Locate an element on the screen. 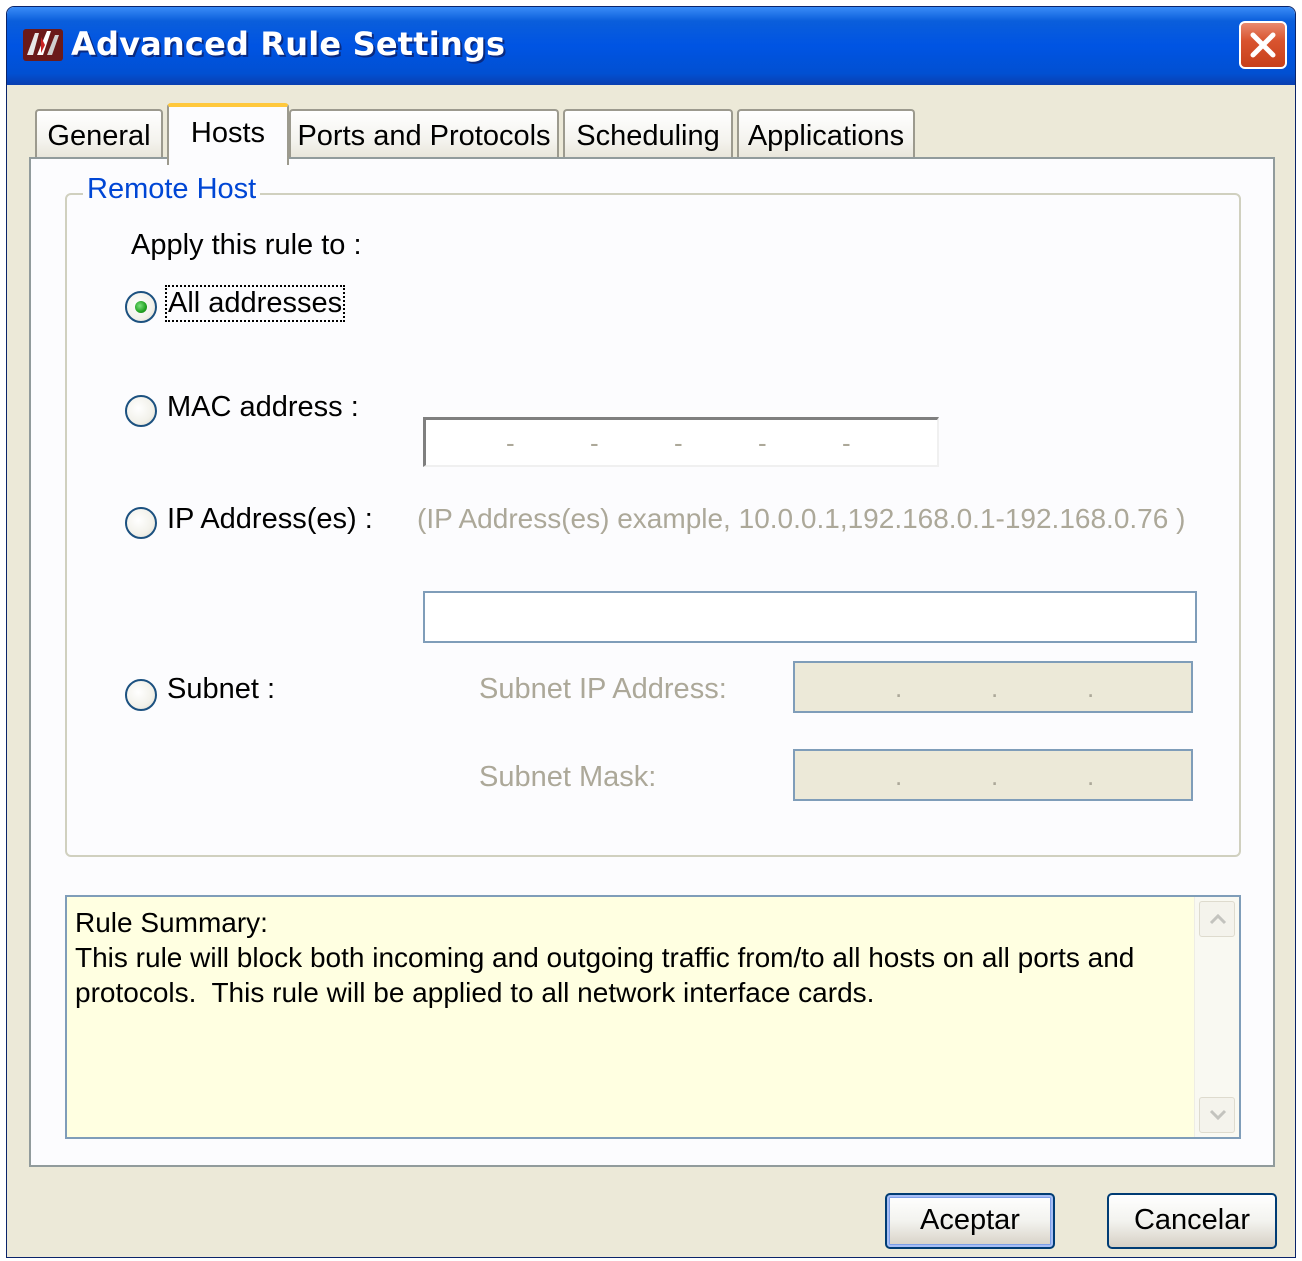  scroll-up-icon is located at coordinates (1218, 919).